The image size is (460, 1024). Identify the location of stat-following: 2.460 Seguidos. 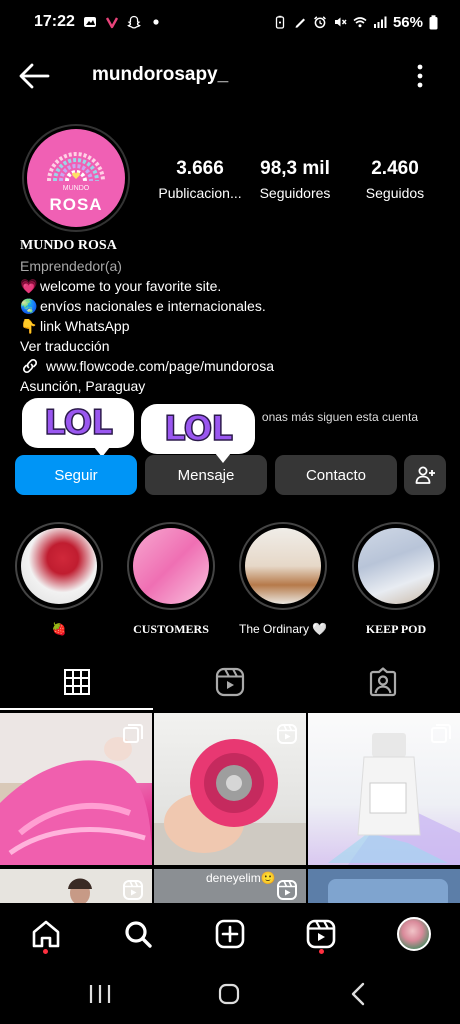
(395, 179).